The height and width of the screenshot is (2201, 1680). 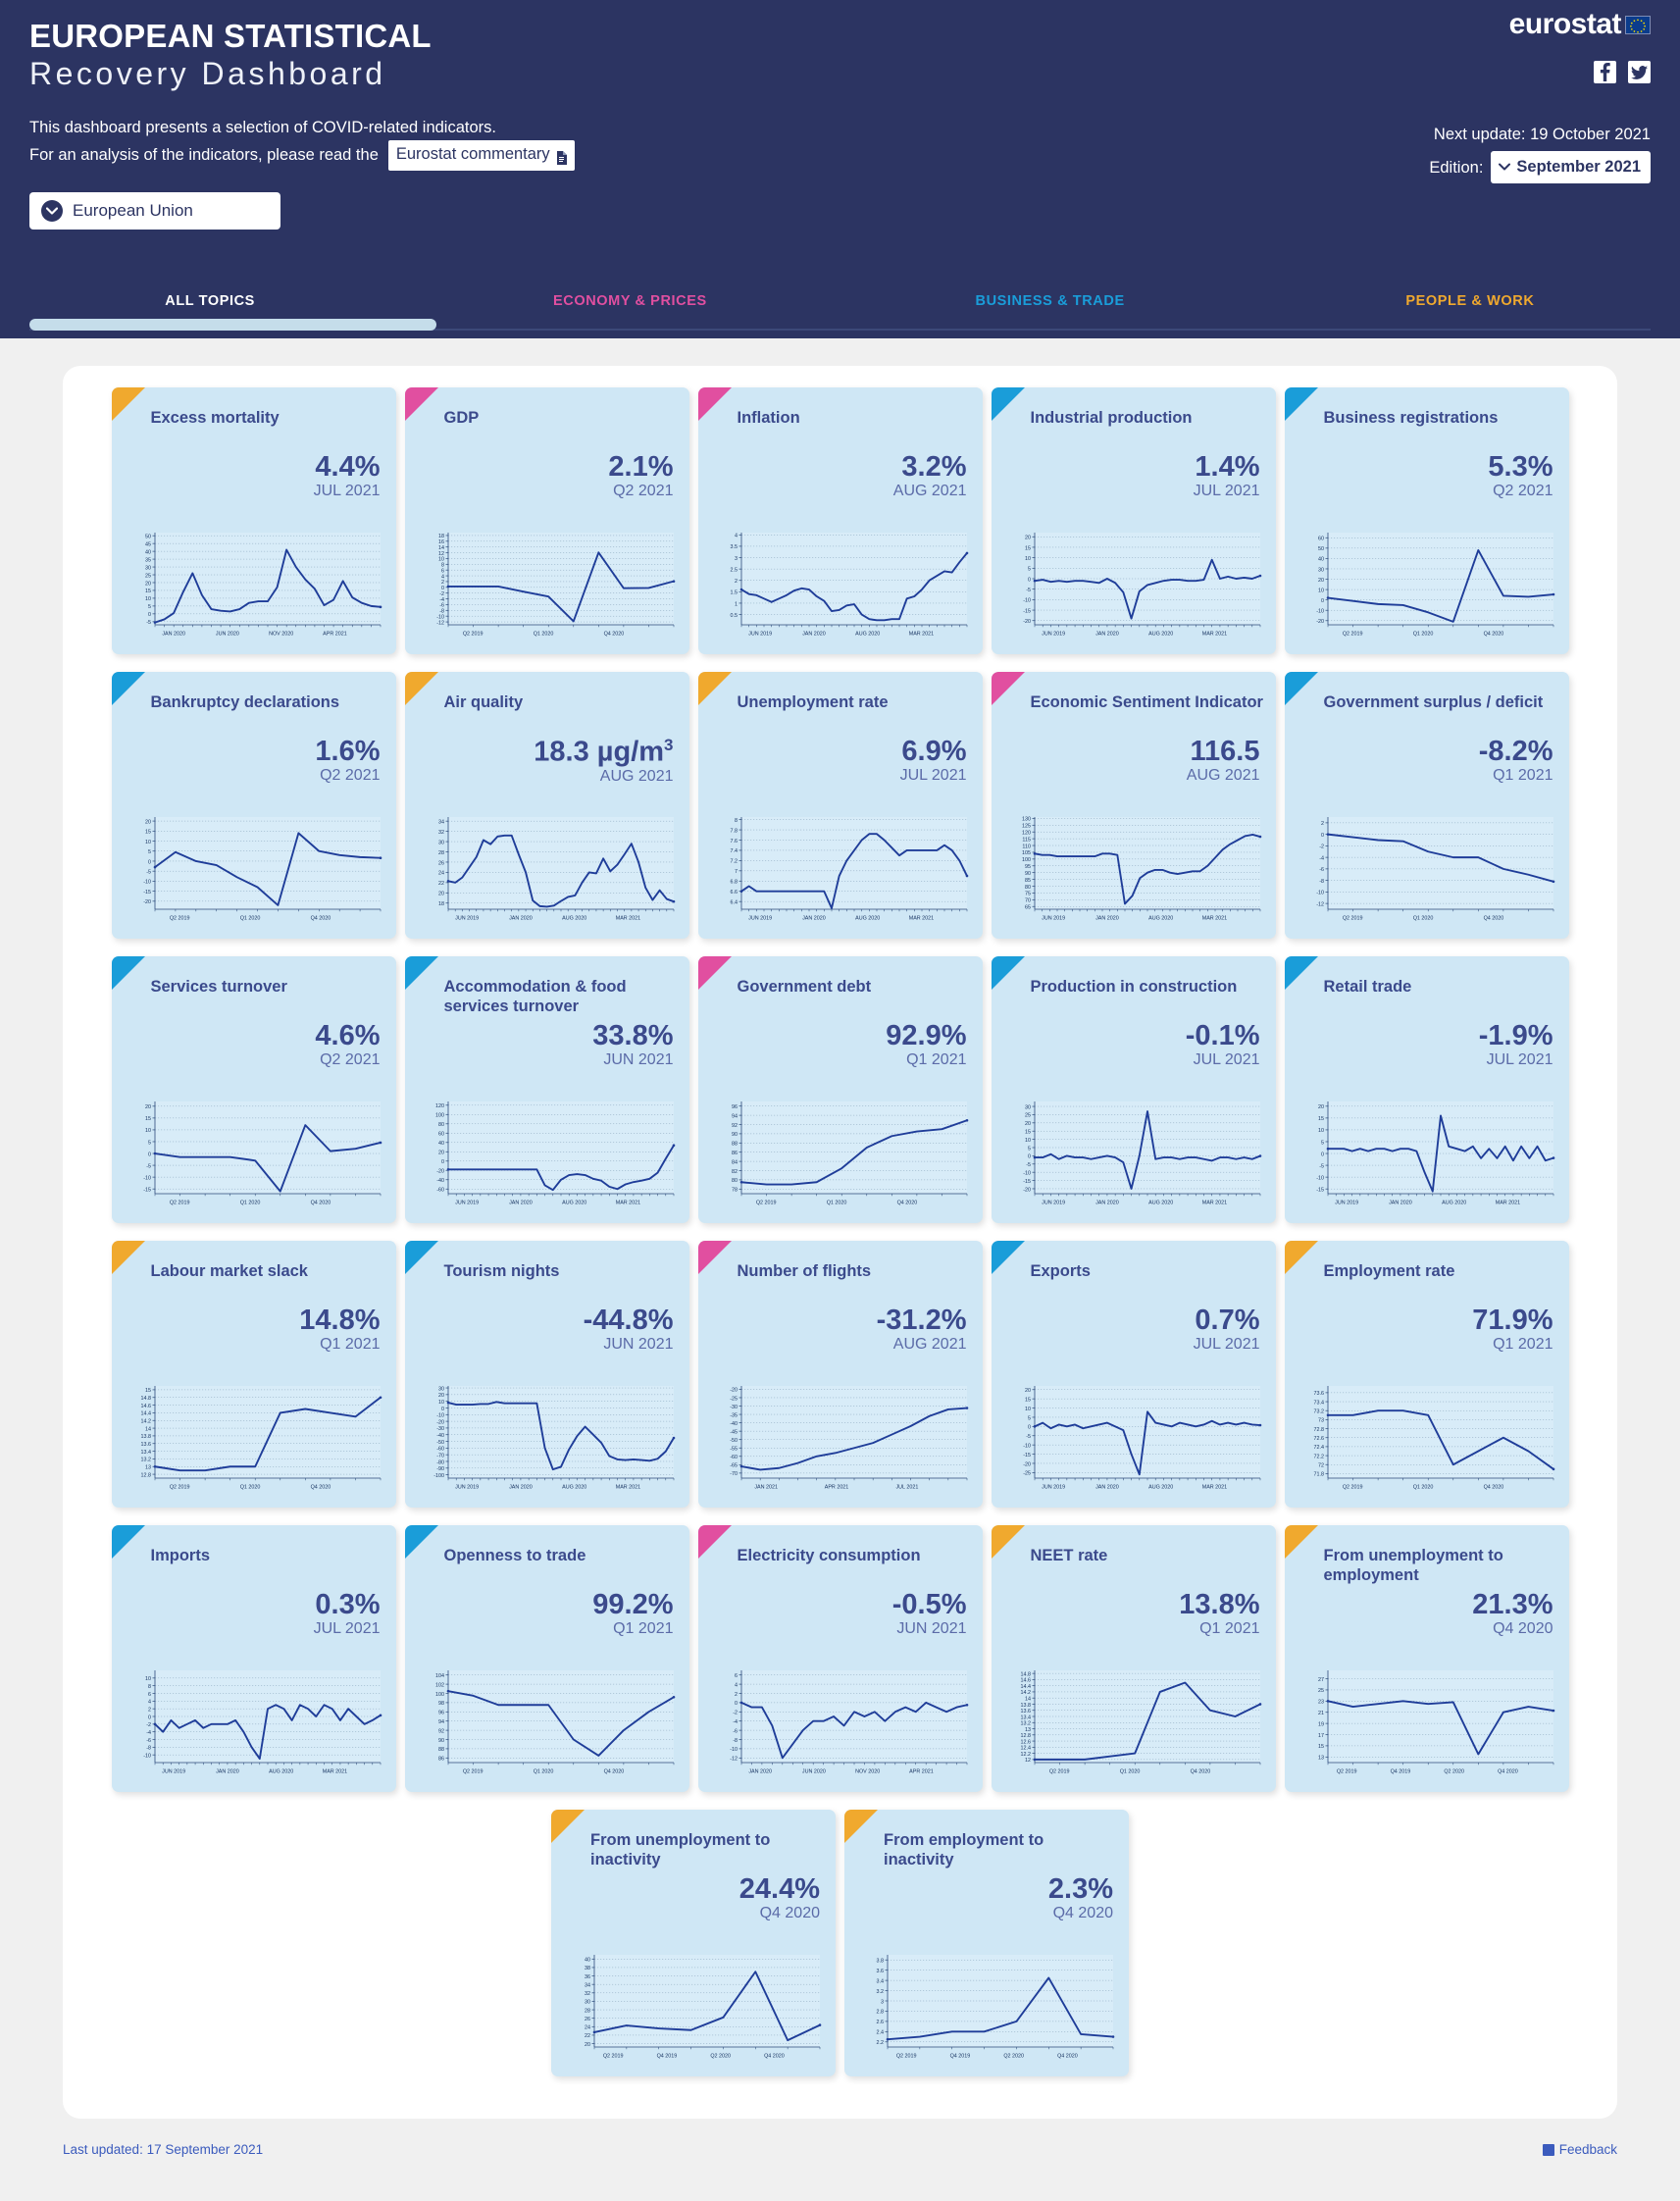 What do you see at coordinates (1505, 167) in the screenshot?
I see `chevron-down-icon` at bounding box center [1505, 167].